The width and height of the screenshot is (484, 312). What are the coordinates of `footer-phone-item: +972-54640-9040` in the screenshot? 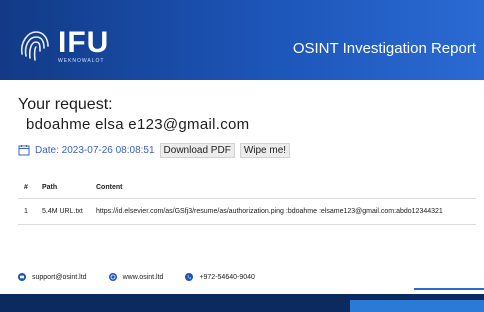 It's located at (220, 277).